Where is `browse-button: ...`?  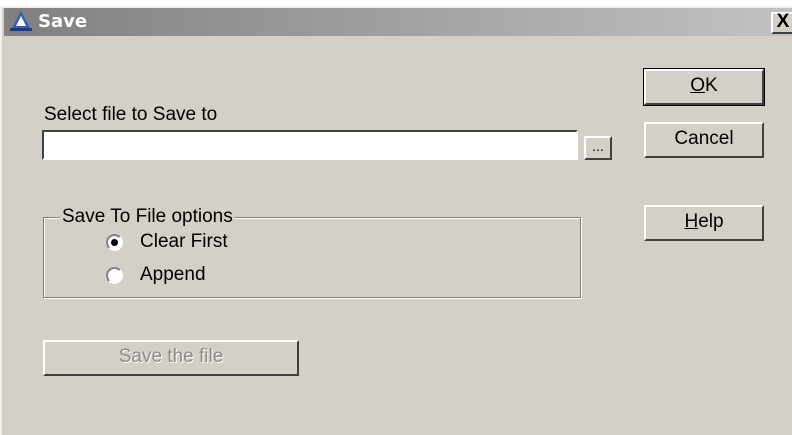 browse-button: ... is located at coordinates (598, 148).